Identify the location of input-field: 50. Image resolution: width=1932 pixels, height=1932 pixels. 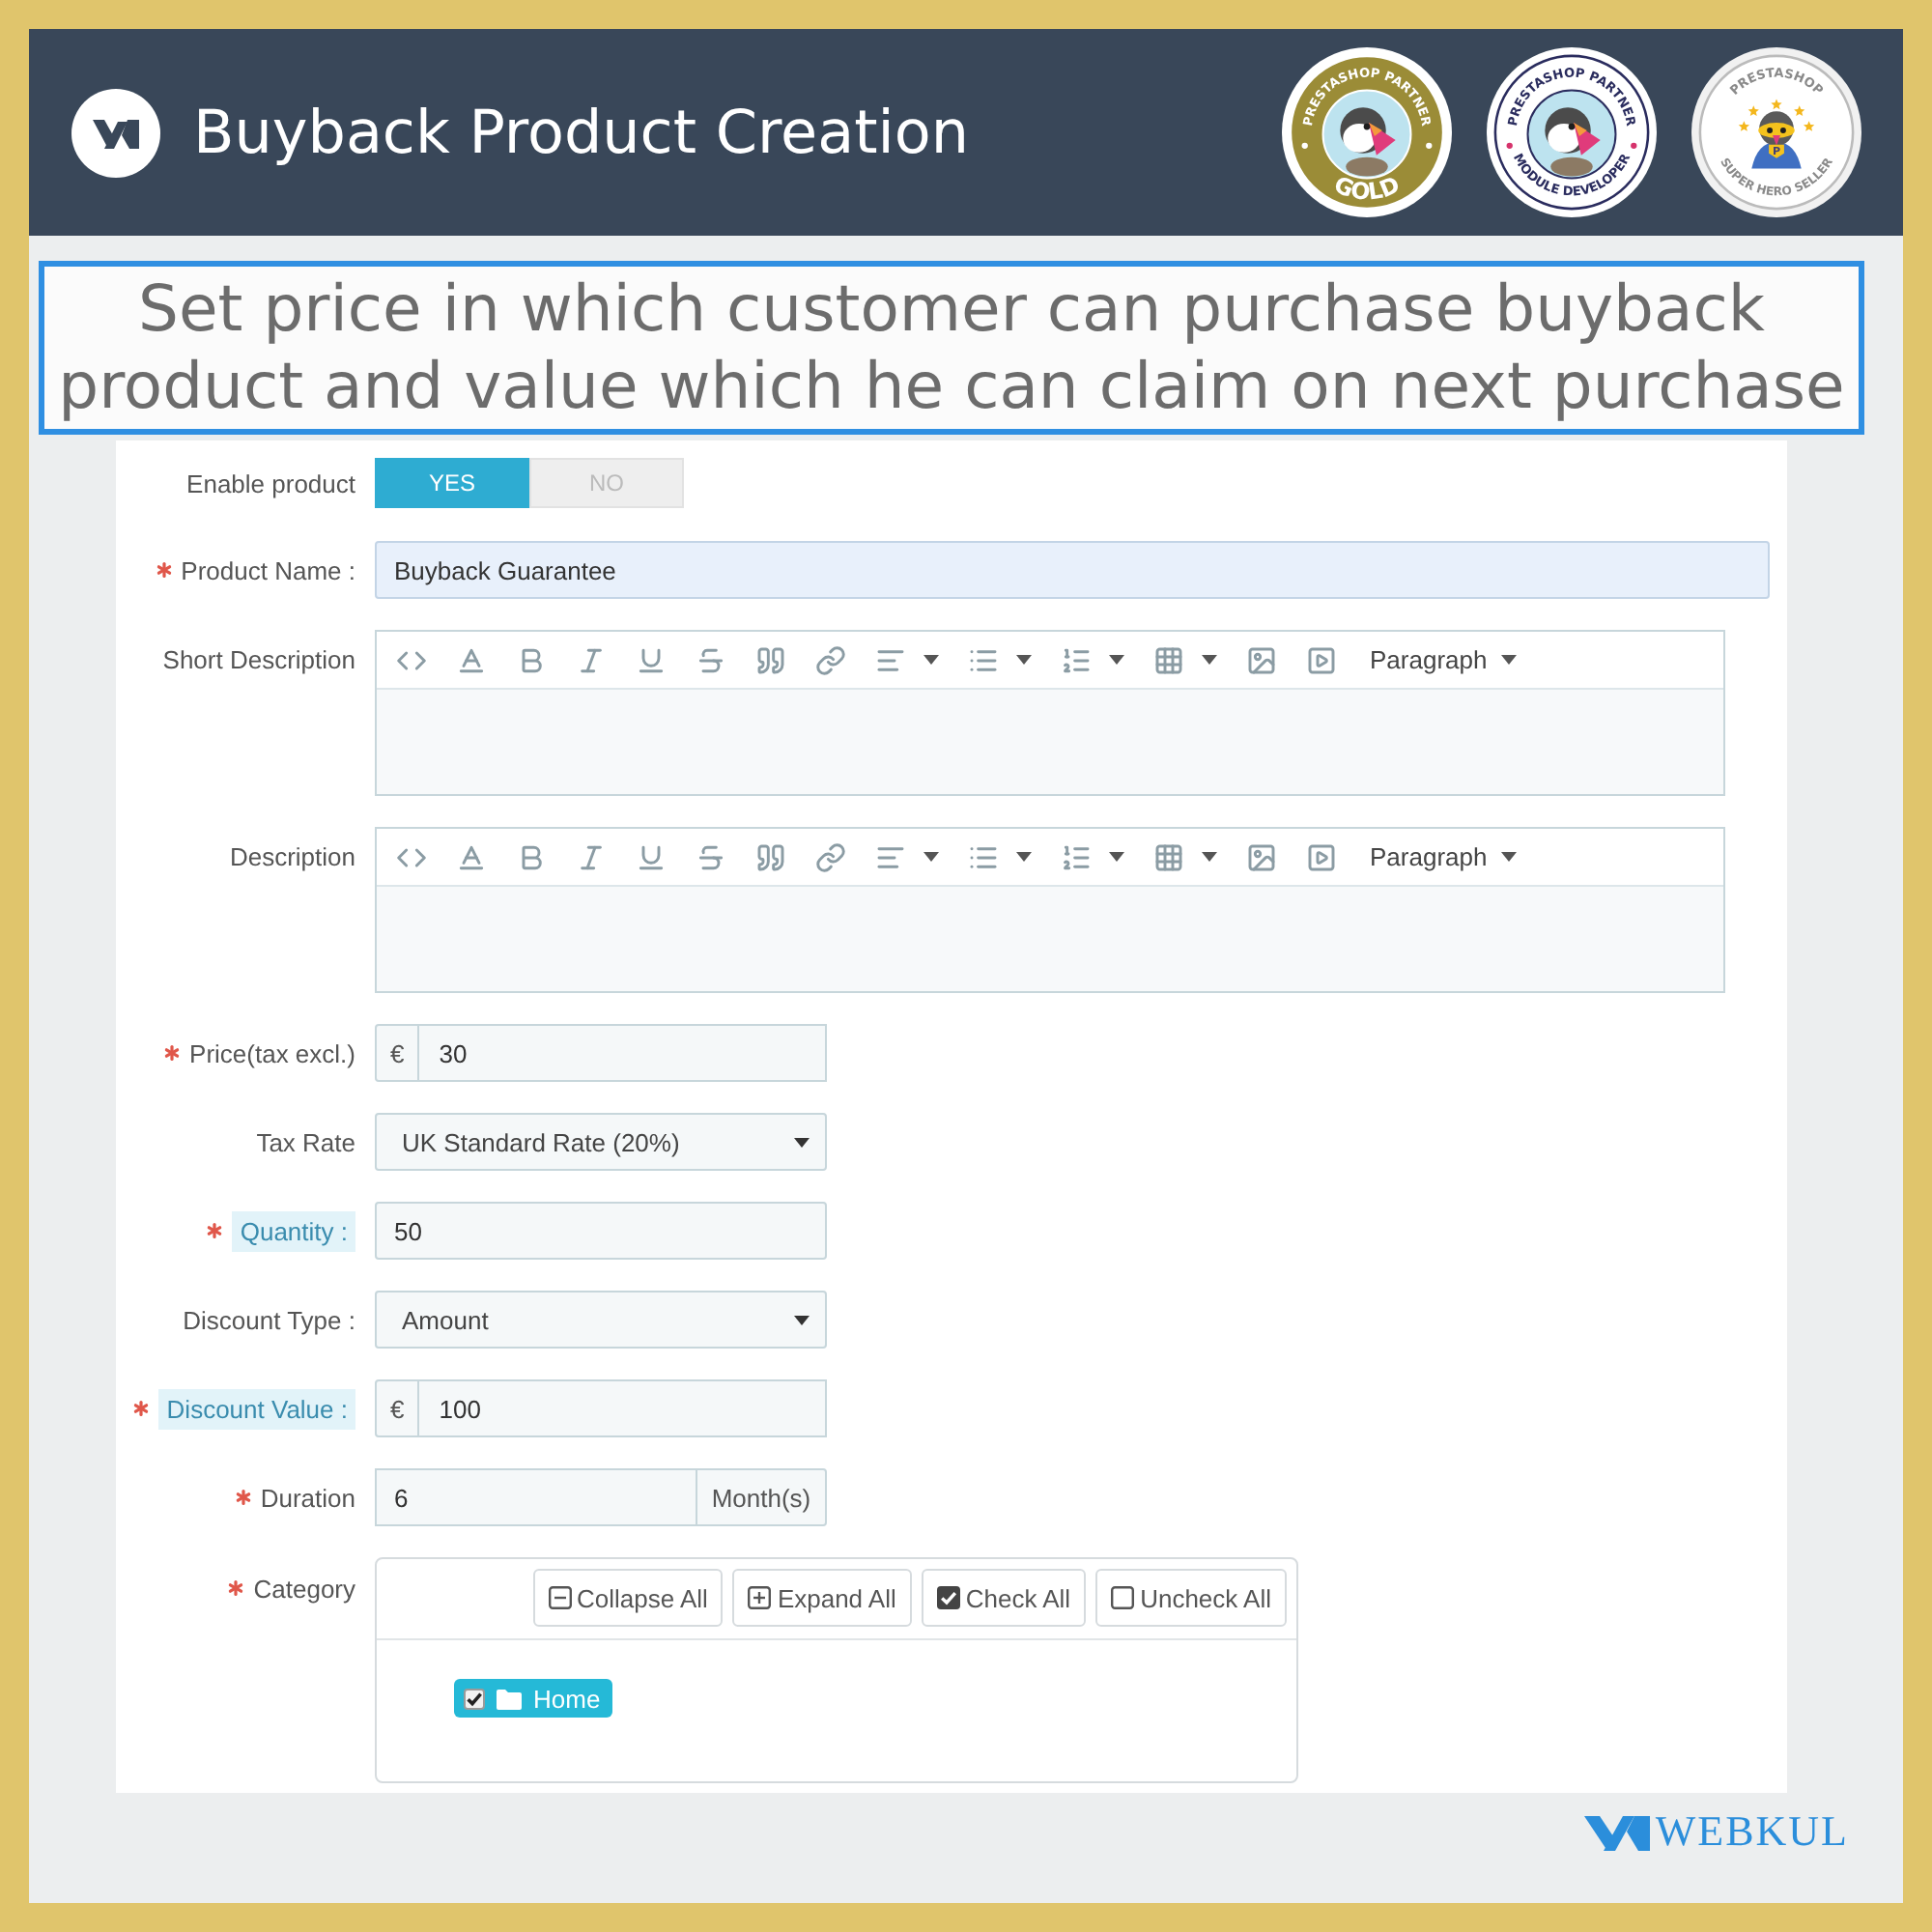
(601, 1231).